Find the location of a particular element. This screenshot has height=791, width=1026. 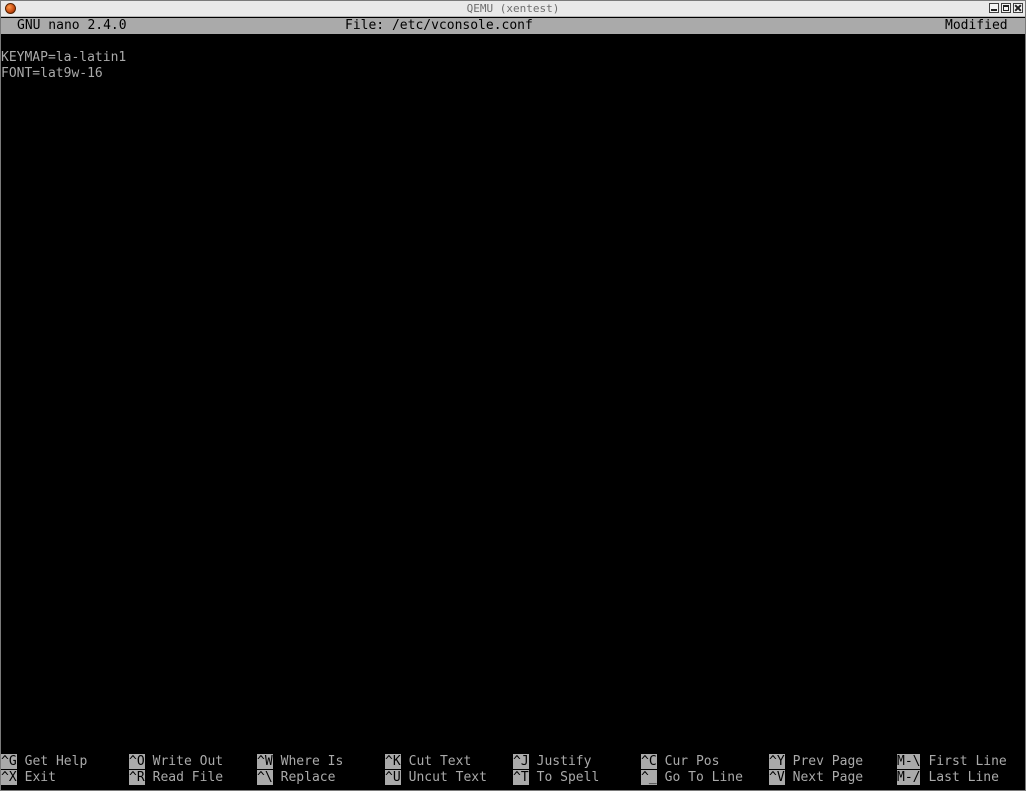

shortcut-label: Replace is located at coordinates (308, 777).